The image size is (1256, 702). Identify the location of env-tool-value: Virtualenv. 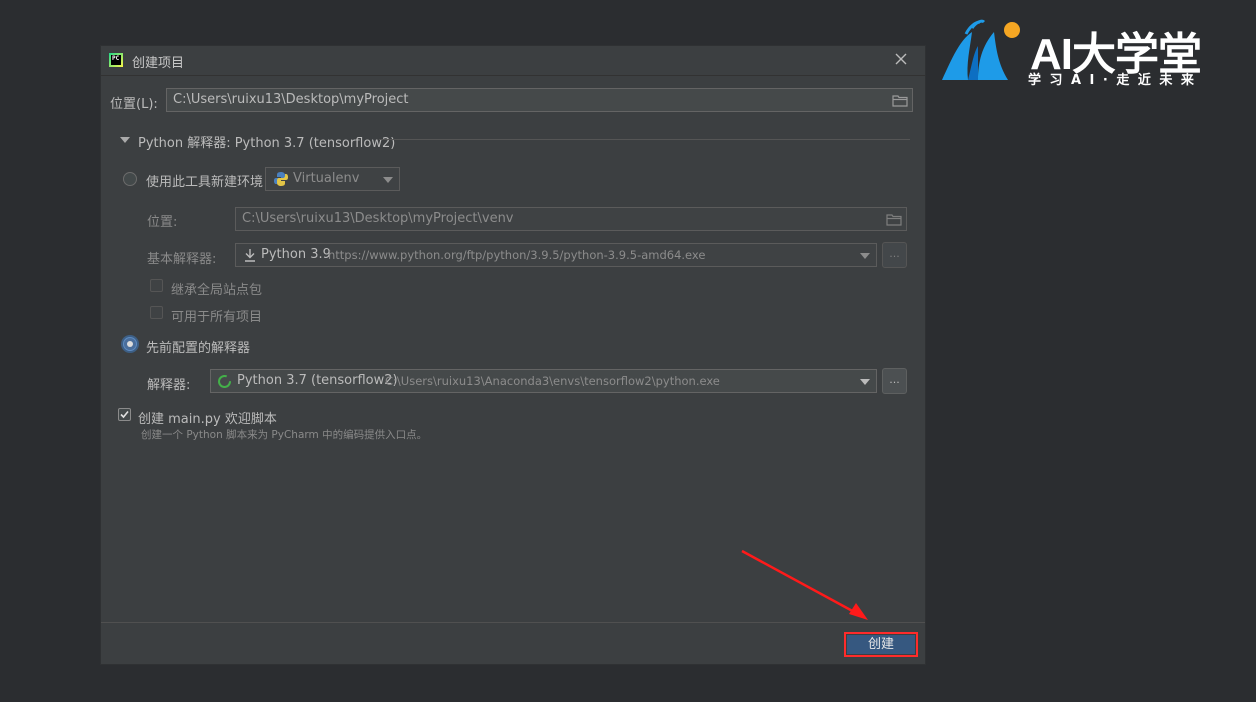
(326, 178).